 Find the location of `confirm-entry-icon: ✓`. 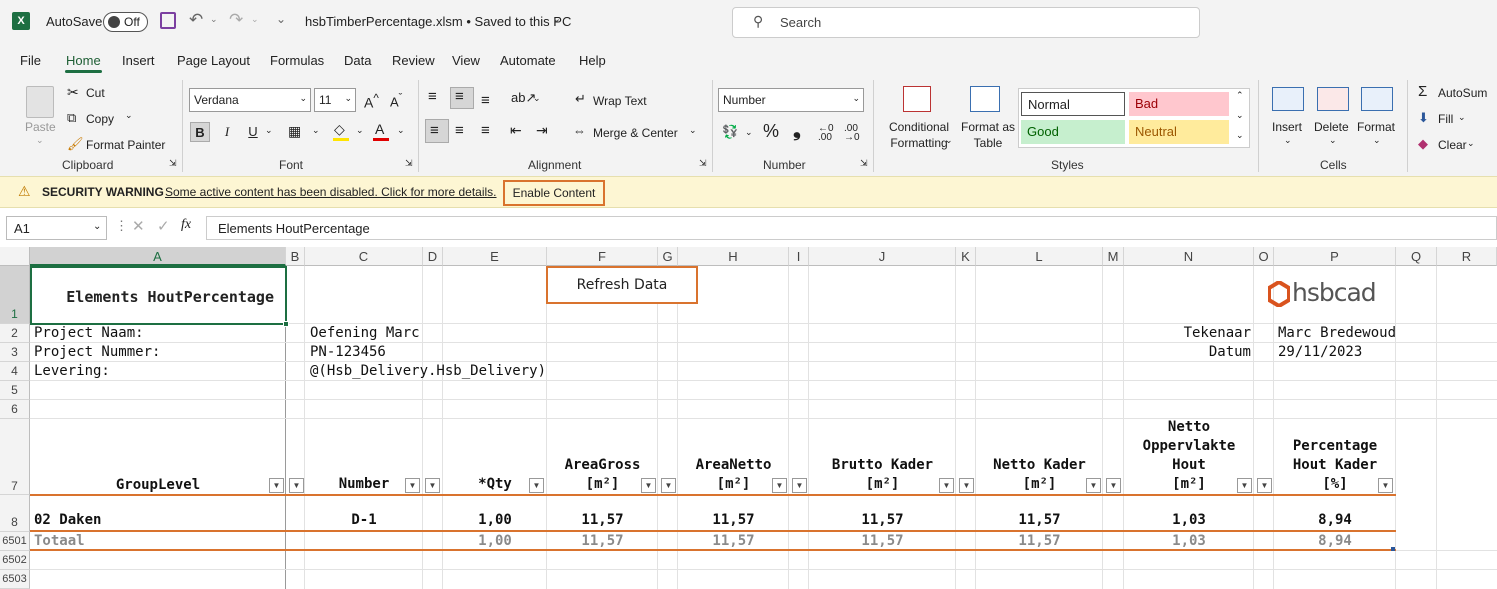

confirm-entry-icon: ✓ is located at coordinates (163, 226).